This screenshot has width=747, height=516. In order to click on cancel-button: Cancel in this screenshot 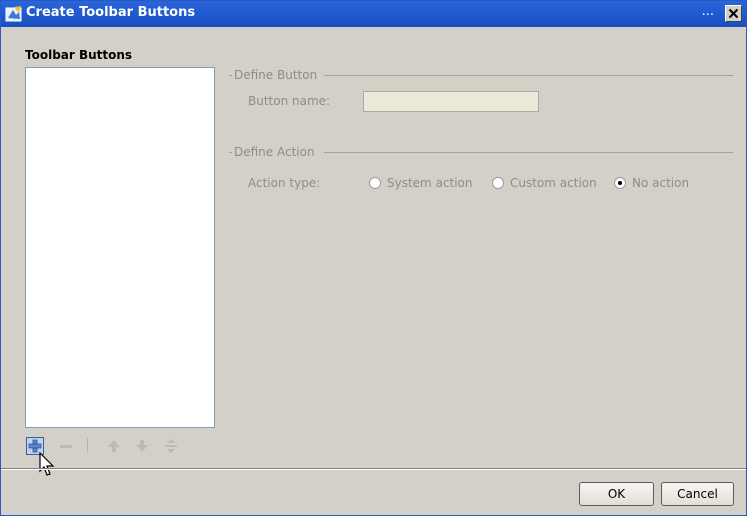, I will do `click(697, 494)`.